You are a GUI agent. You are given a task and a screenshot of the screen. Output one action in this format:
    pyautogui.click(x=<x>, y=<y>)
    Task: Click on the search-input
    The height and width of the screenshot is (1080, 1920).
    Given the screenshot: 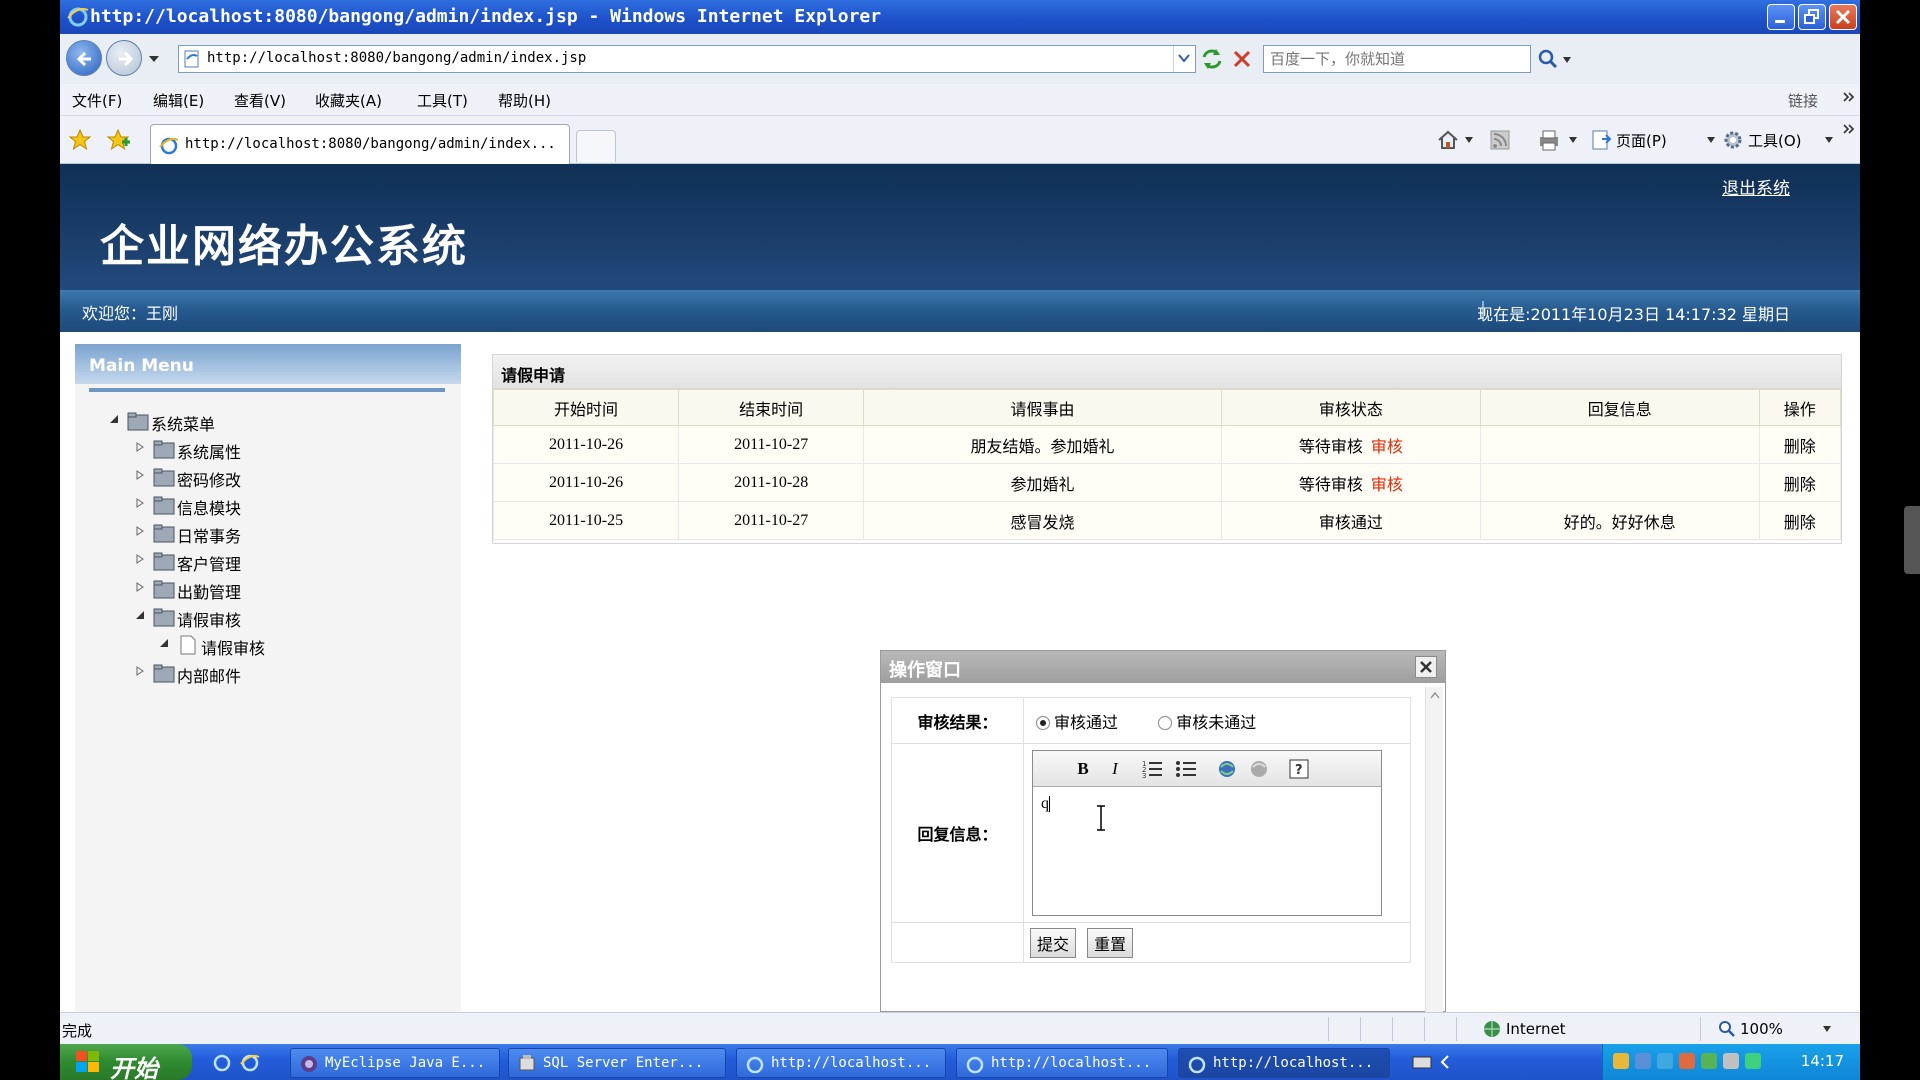 What is the action you would take?
    pyautogui.click(x=1397, y=59)
    